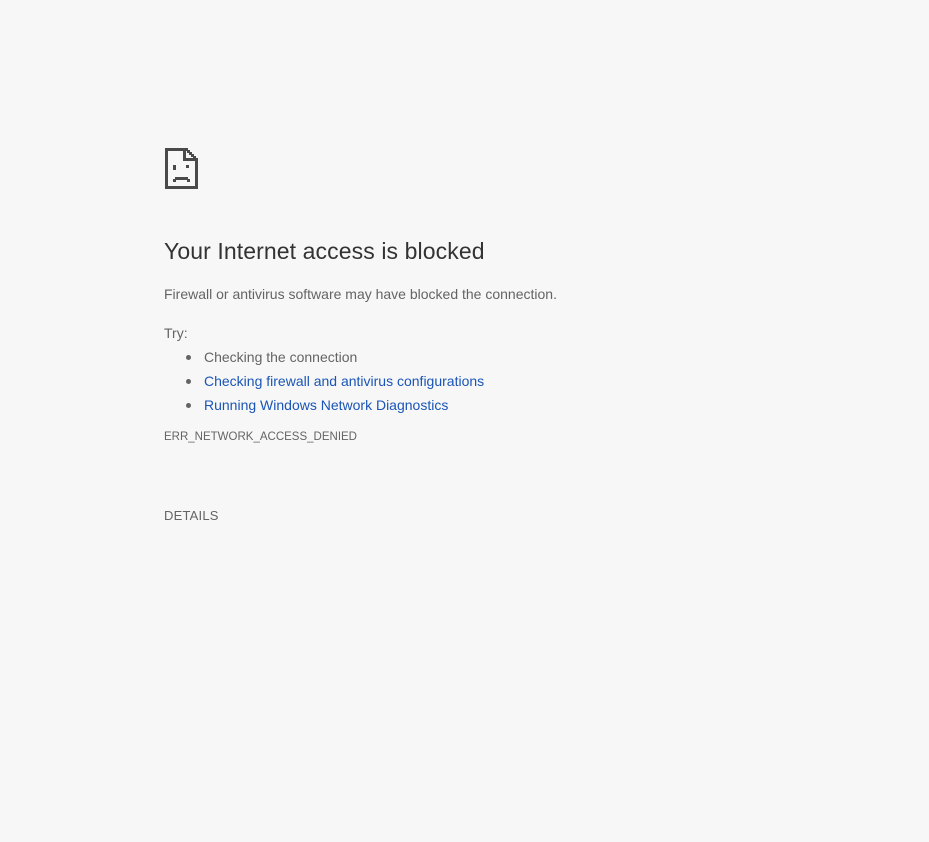  Describe the element at coordinates (525, 359) in the screenshot. I see `suggestion-item-check-connection: Checking the connection` at that location.